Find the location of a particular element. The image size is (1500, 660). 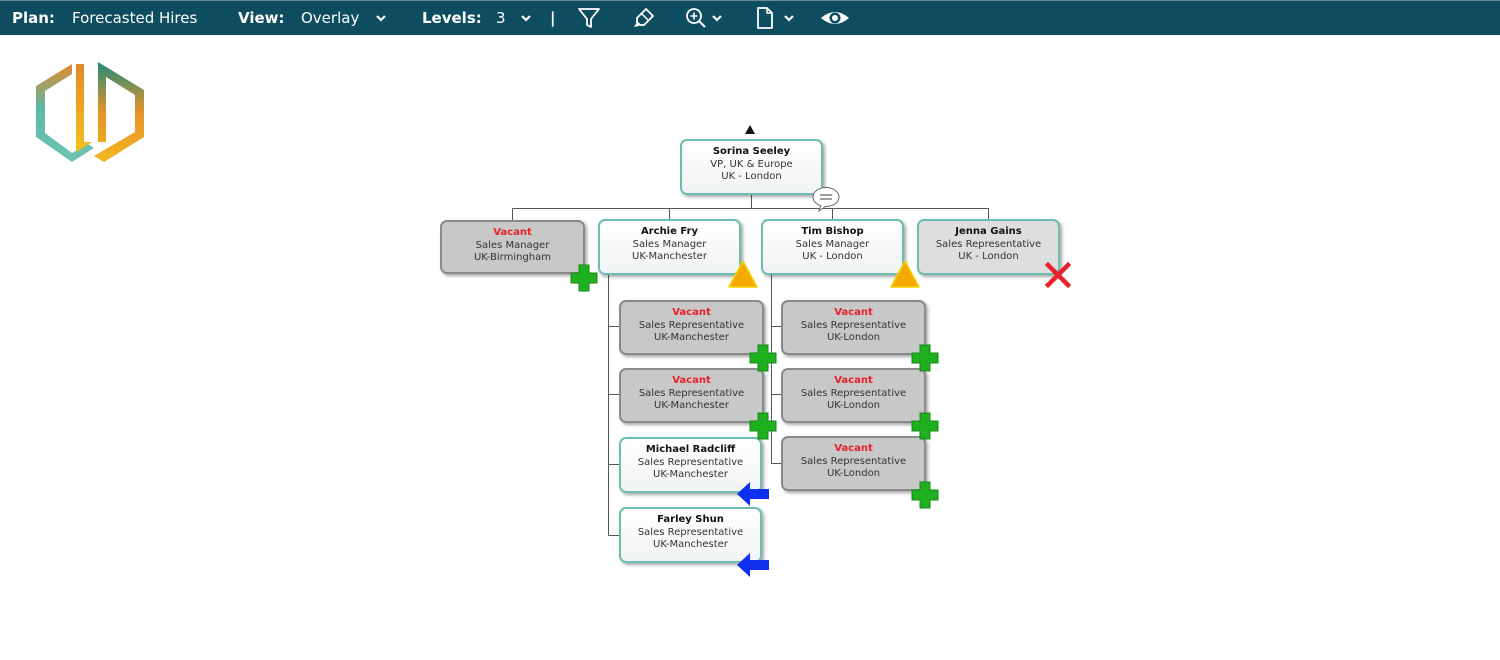

org-node-manager-archie-fry: Archie Fry Sales Manager UK-Manchester is located at coordinates (669, 247).